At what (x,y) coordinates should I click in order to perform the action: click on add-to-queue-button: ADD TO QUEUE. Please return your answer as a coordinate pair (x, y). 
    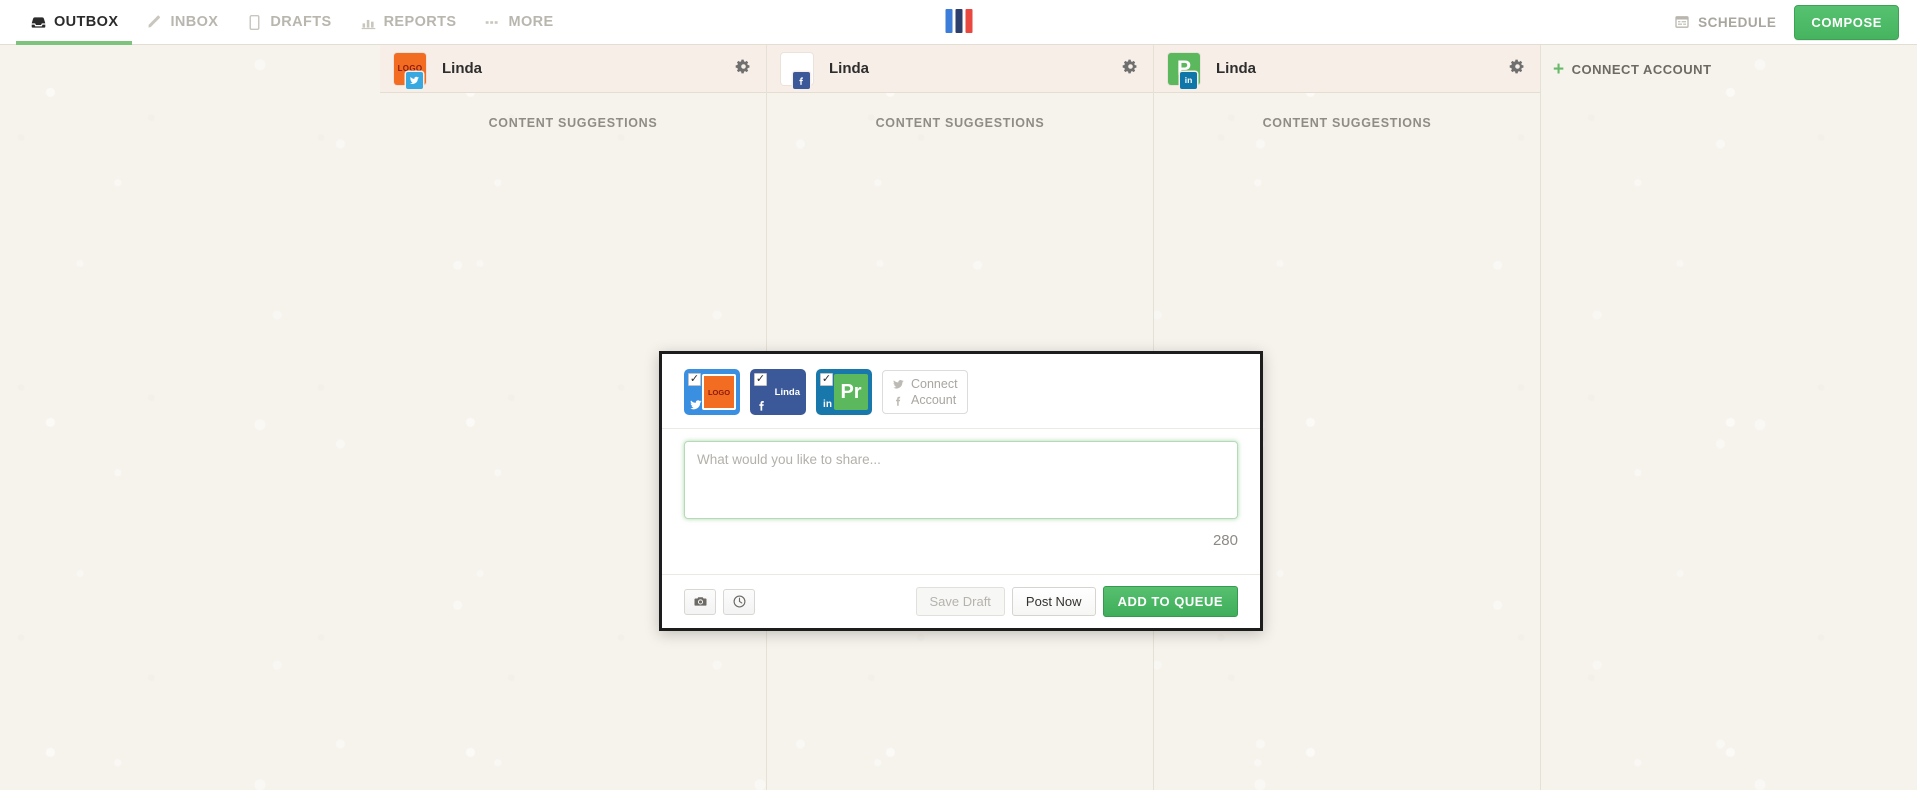
    Looking at the image, I should click on (1170, 601).